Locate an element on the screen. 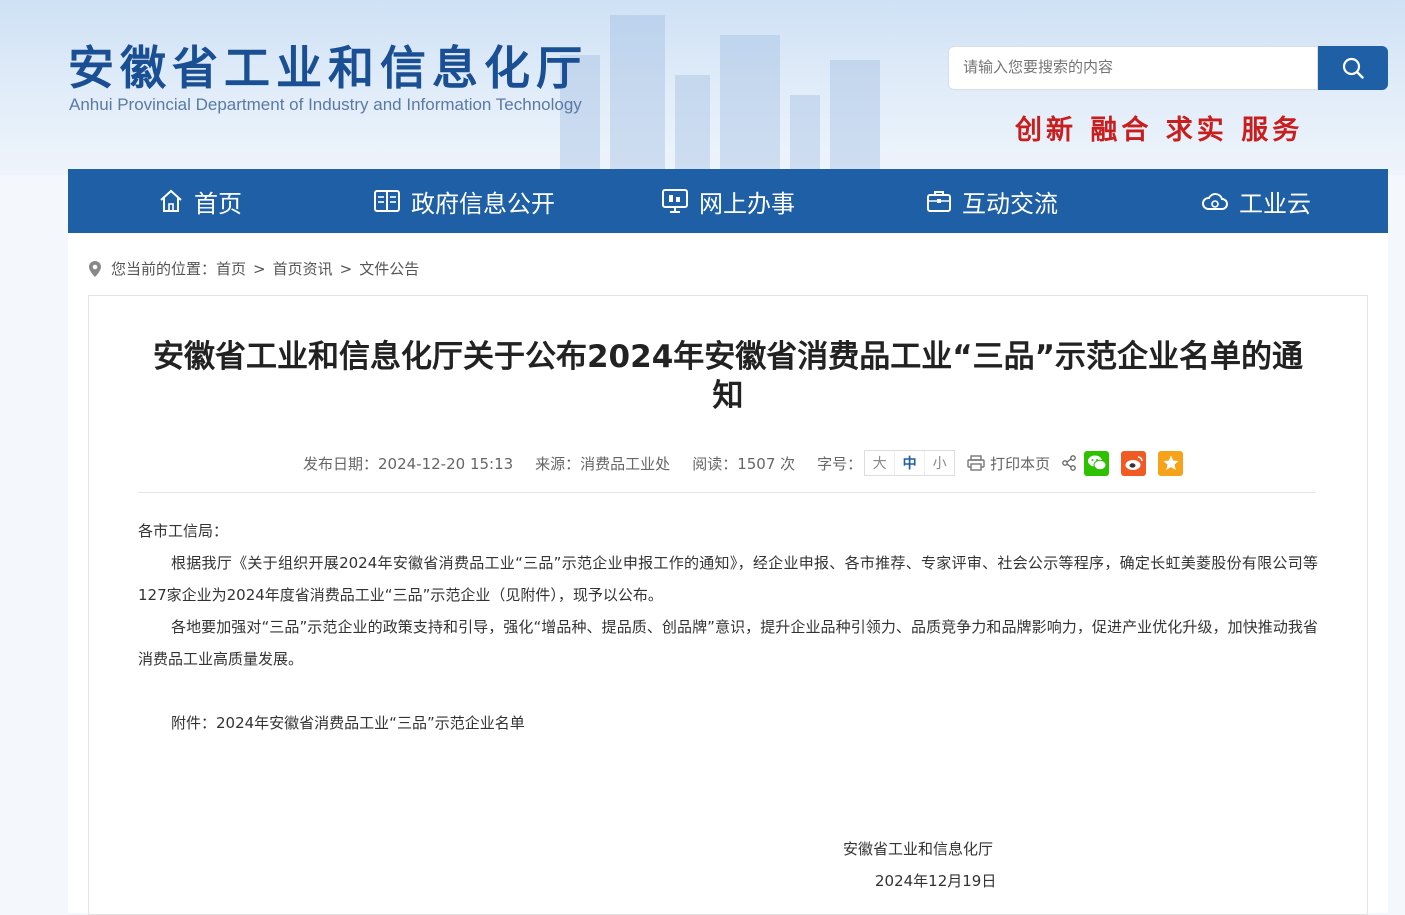 This screenshot has width=1405, height=915. share-weibo-button is located at coordinates (1134, 463).